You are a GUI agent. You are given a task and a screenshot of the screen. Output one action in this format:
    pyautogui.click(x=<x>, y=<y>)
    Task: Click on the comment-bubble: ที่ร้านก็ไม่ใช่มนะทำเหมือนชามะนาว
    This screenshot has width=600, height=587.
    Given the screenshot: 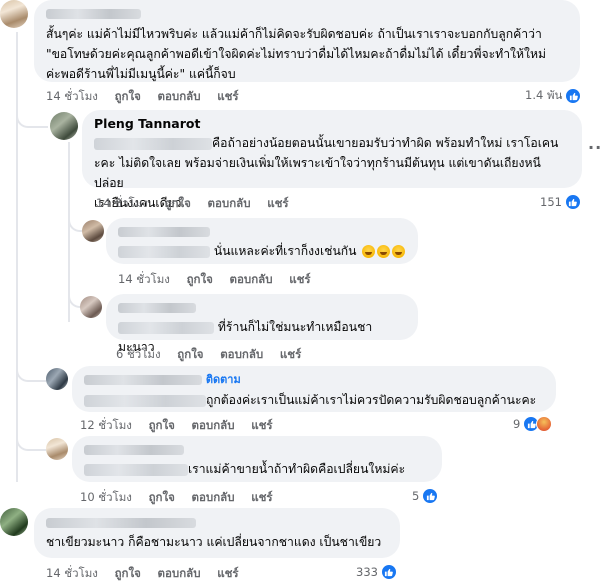 What is the action you would take?
    pyautogui.click(x=262, y=324)
    